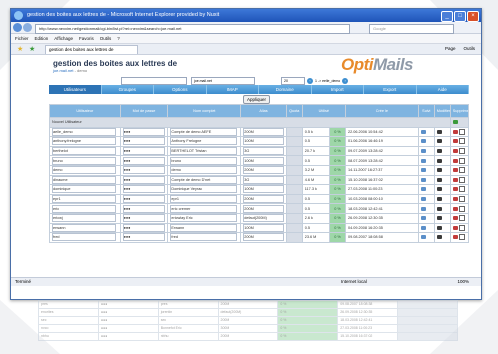 The image size is (498, 354). Describe the element at coordinates (223, 81) in the screenshot. I see `filter-input-domain: joe.mail.net` at that location.